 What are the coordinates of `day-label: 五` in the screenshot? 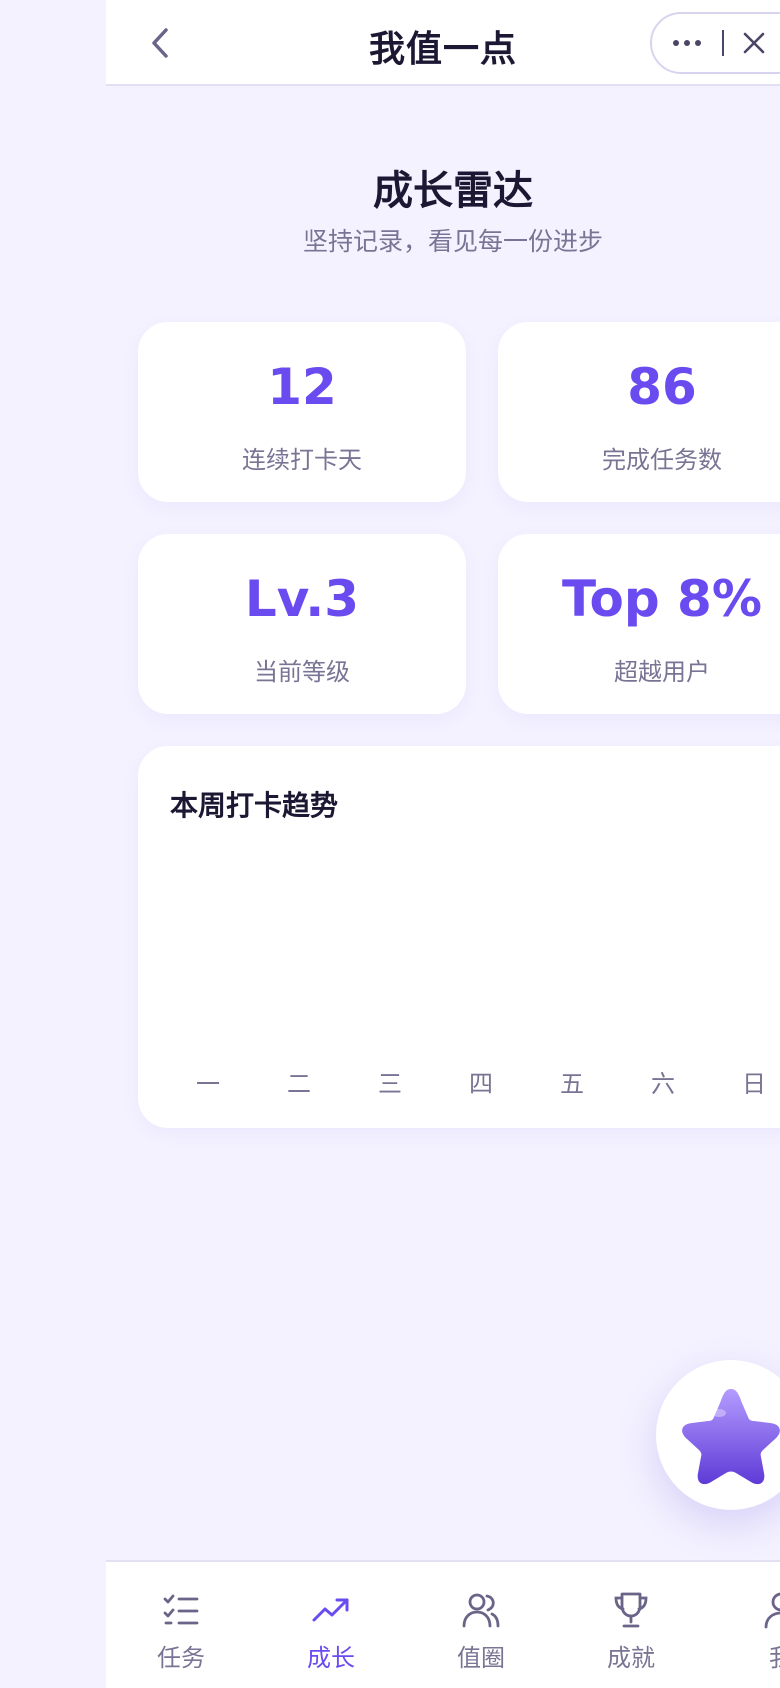 It's located at (572, 1084).